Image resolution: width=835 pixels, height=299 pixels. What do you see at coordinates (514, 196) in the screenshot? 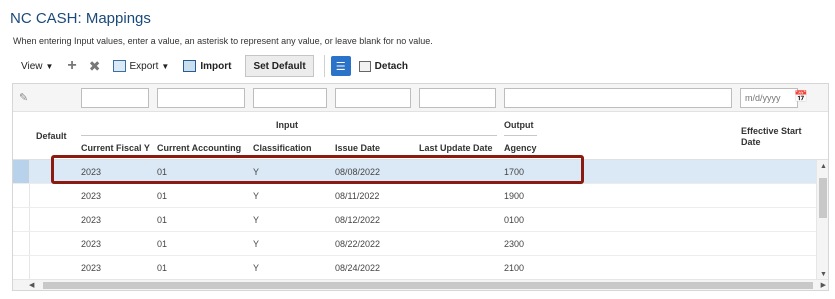
I see `cell-agency: 1900` at bounding box center [514, 196].